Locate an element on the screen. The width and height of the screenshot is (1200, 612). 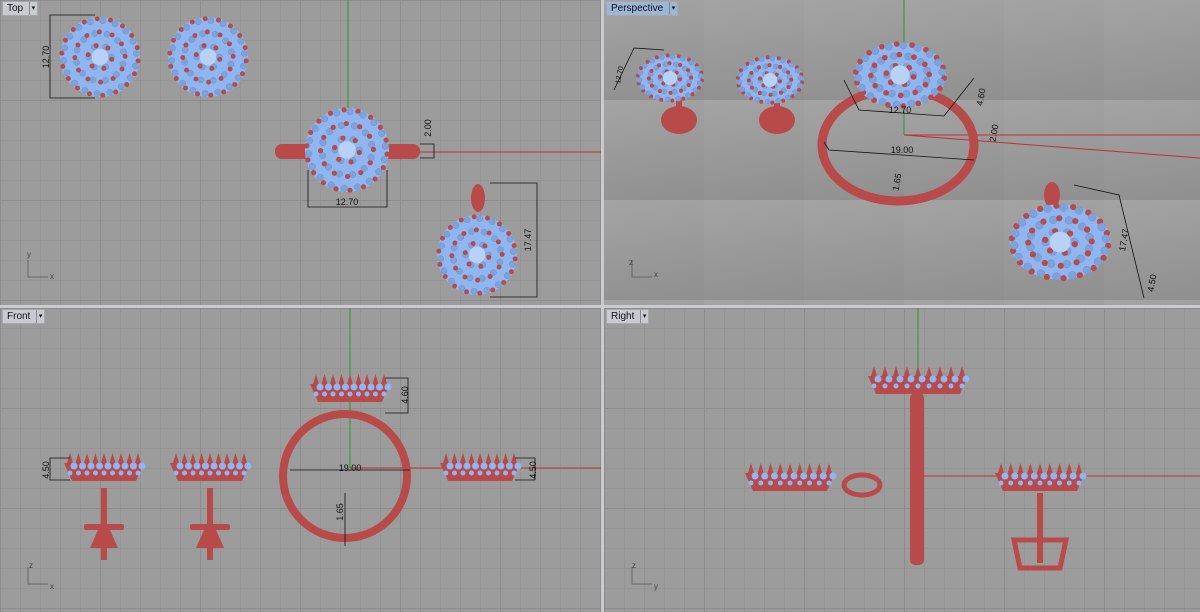
axis-label-x: x is located at coordinates (52, 586).